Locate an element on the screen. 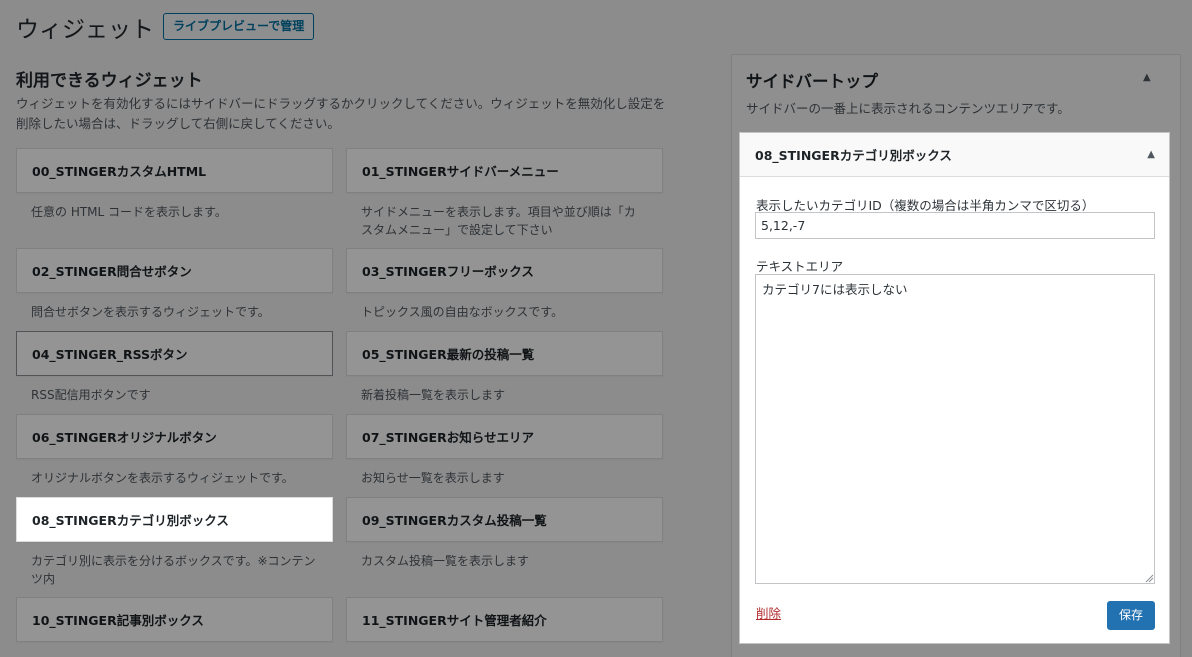 The height and width of the screenshot is (657, 1192). save-button: 保存 is located at coordinates (1131, 615).